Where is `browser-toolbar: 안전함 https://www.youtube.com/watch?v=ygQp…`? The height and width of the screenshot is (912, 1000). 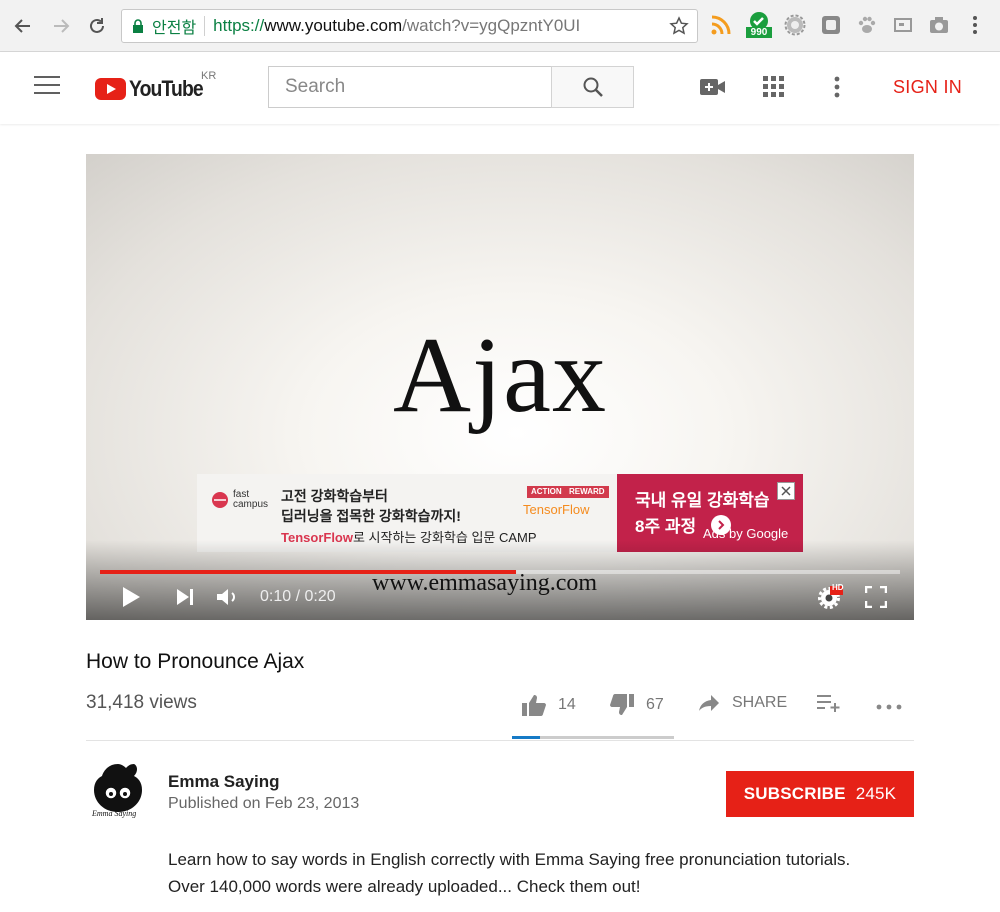 browser-toolbar: 안전함 https://www.youtube.com/watch?v=ygQp… is located at coordinates (500, 26).